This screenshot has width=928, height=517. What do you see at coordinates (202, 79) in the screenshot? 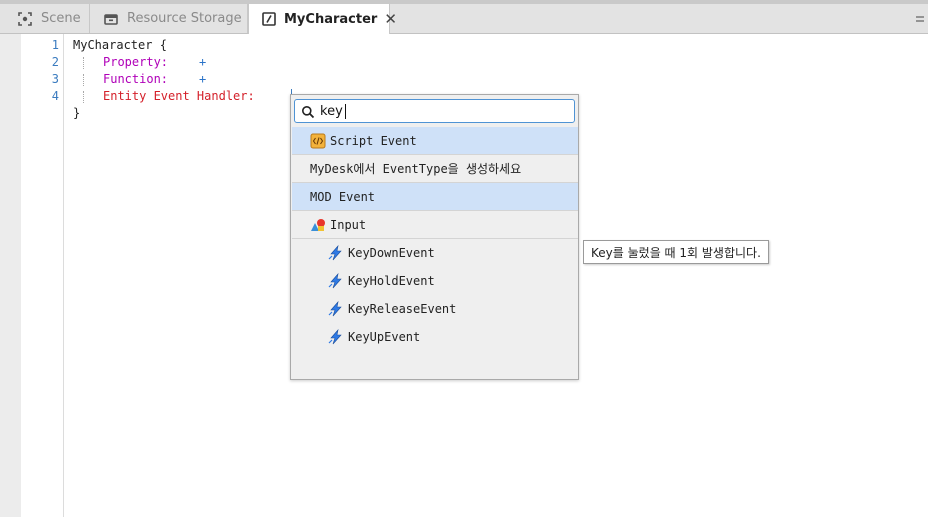
I see `add-function-button: +` at bounding box center [202, 79].